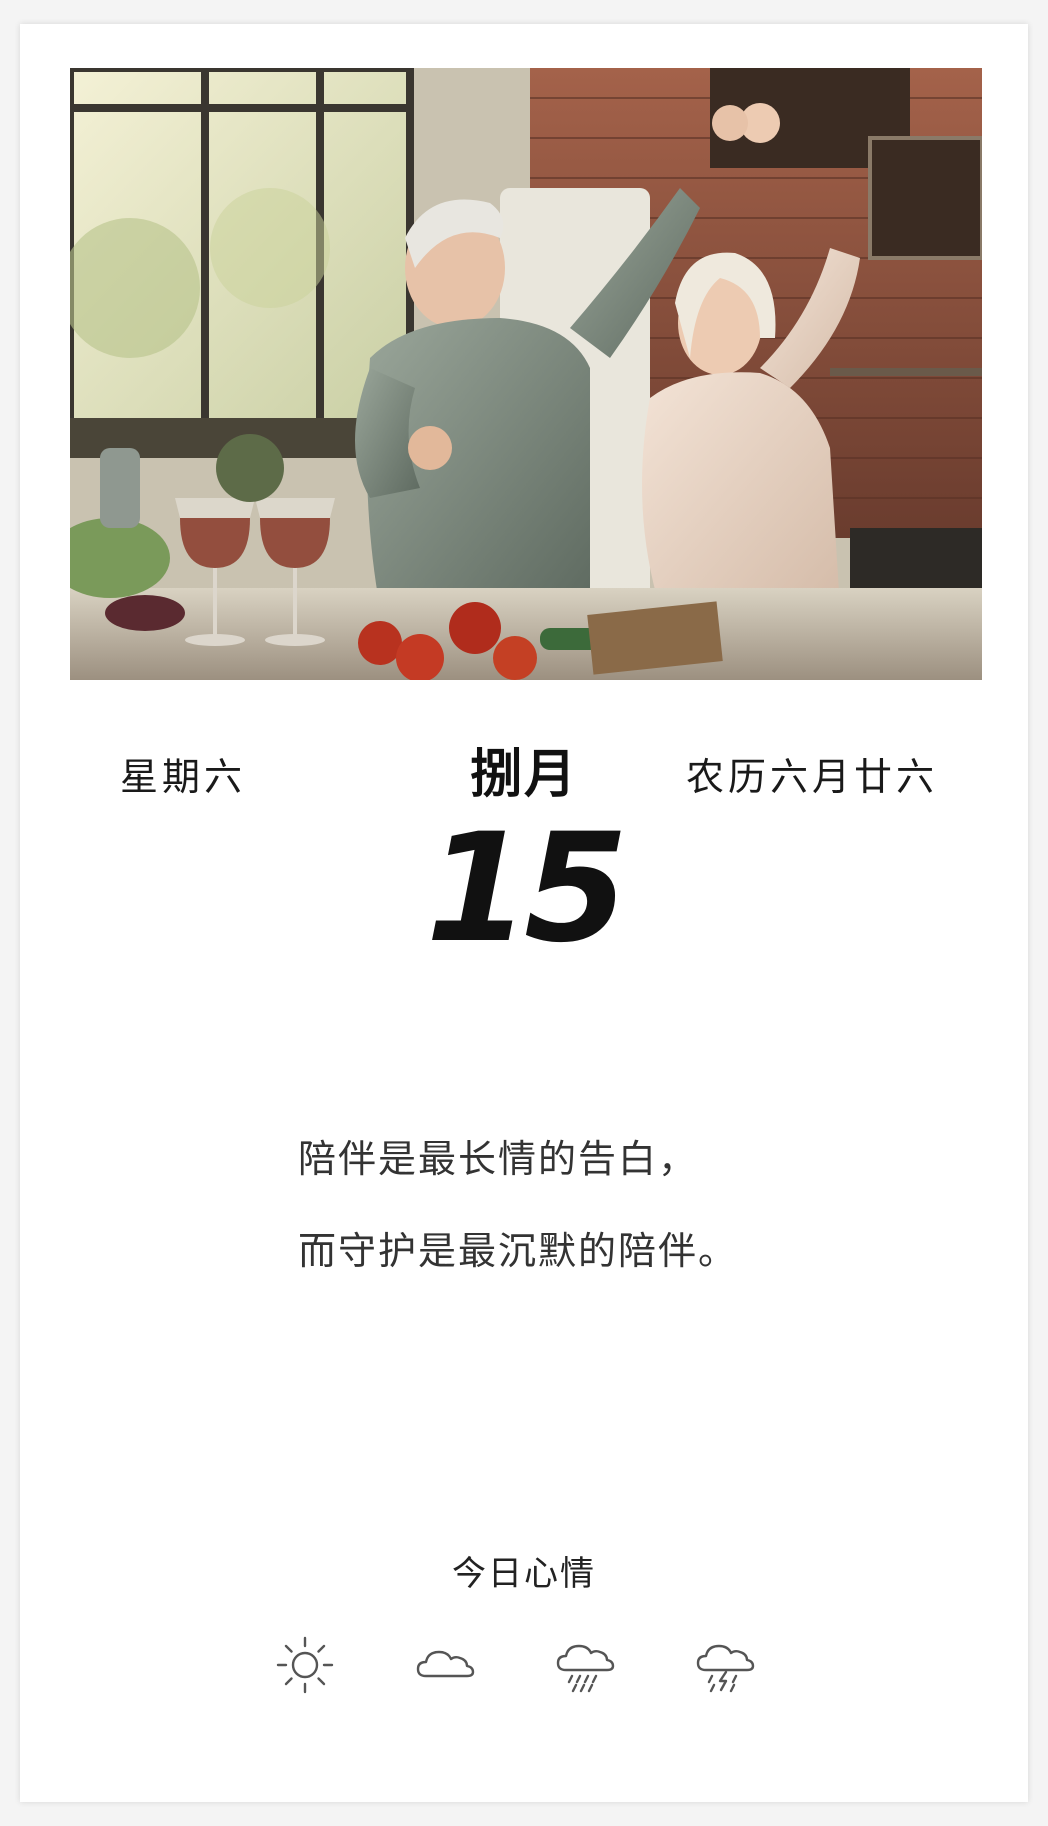  What do you see at coordinates (527, 889) in the screenshot?
I see `day-number: 15` at bounding box center [527, 889].